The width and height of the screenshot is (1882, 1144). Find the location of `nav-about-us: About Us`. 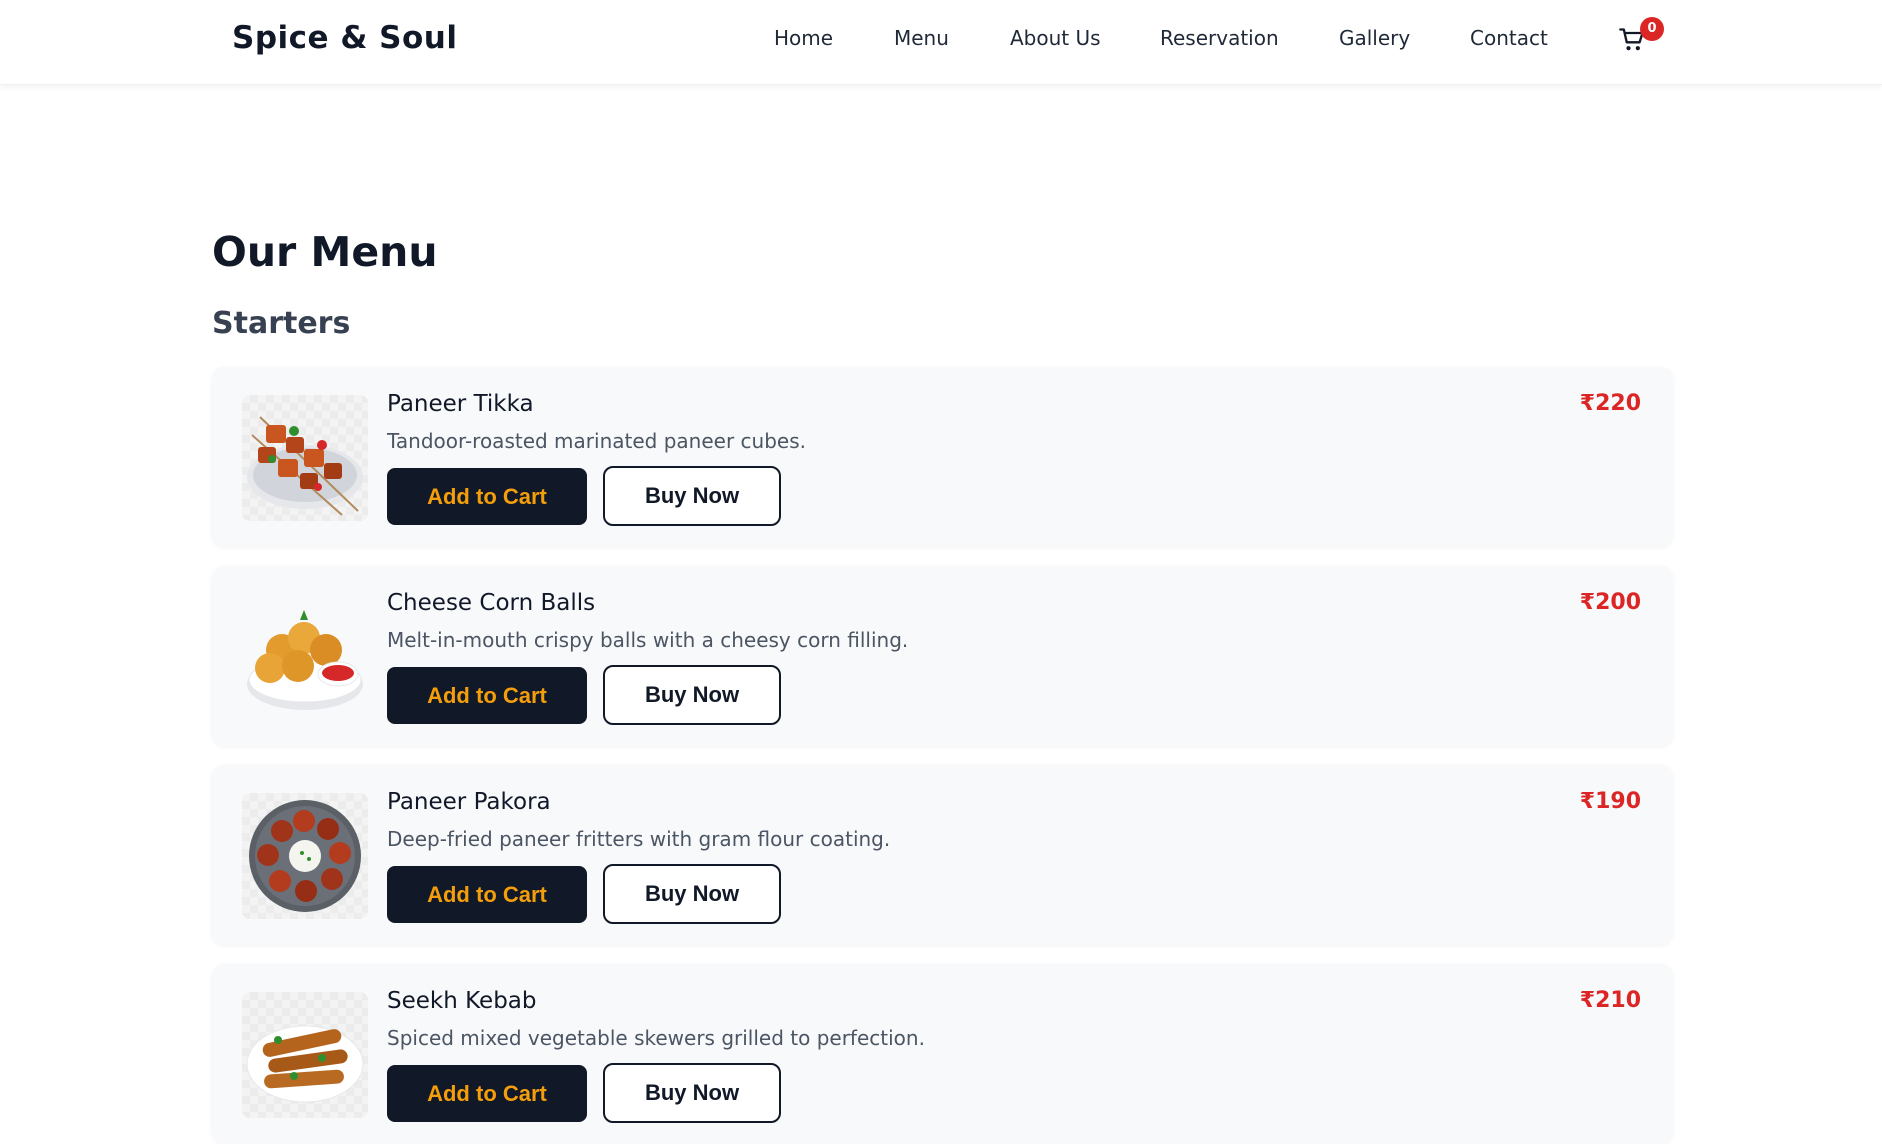

nav-about-us: About Us is located at coordinates (1055, 38).